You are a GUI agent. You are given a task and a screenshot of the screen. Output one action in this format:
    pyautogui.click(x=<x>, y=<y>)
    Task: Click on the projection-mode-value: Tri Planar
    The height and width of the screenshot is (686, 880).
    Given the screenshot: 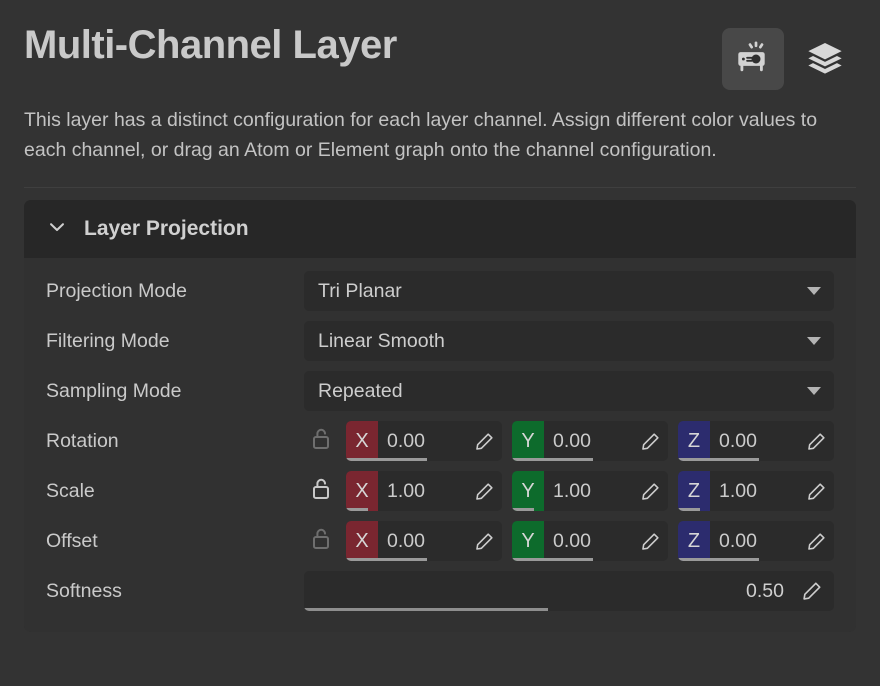 What is the action you would take?
    pyautogui.click(x=360, y=290)
    